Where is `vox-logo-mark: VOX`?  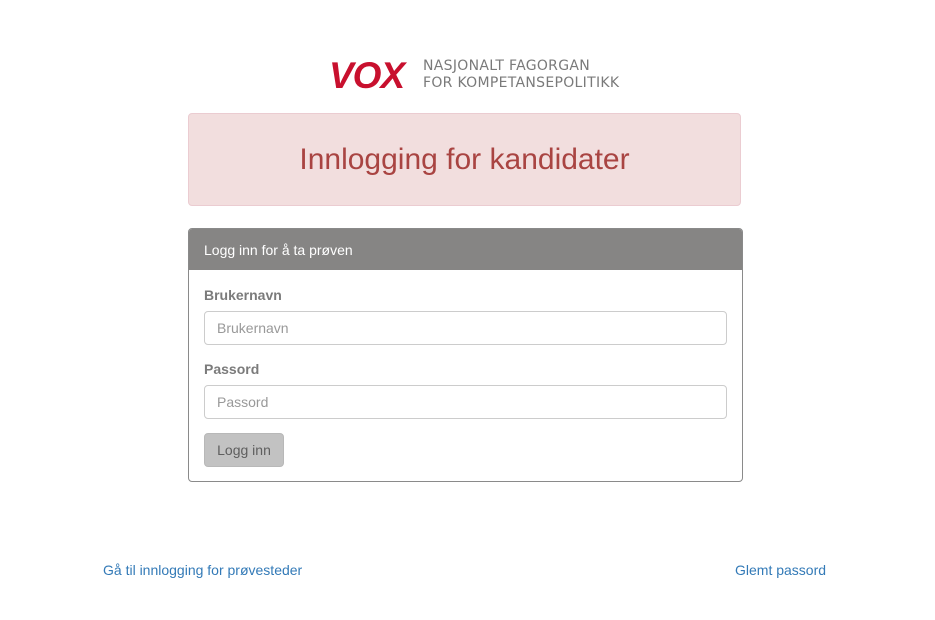
vox-logo-mark: VOX is located at coordinates (368, 75).